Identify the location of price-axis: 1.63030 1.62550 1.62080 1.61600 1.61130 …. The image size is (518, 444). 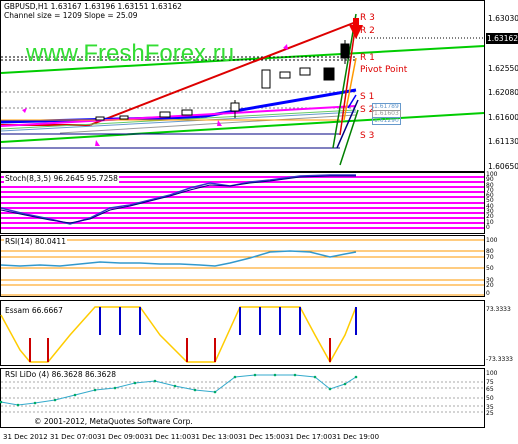
(501, 86).